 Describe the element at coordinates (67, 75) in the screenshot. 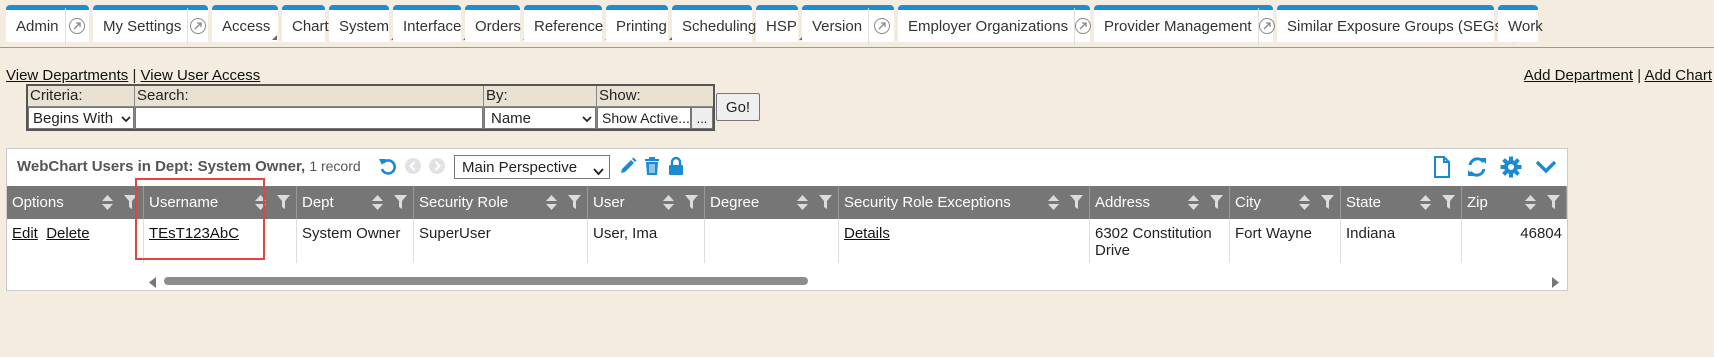

I see `view-departments-link: View Departments` at that location.